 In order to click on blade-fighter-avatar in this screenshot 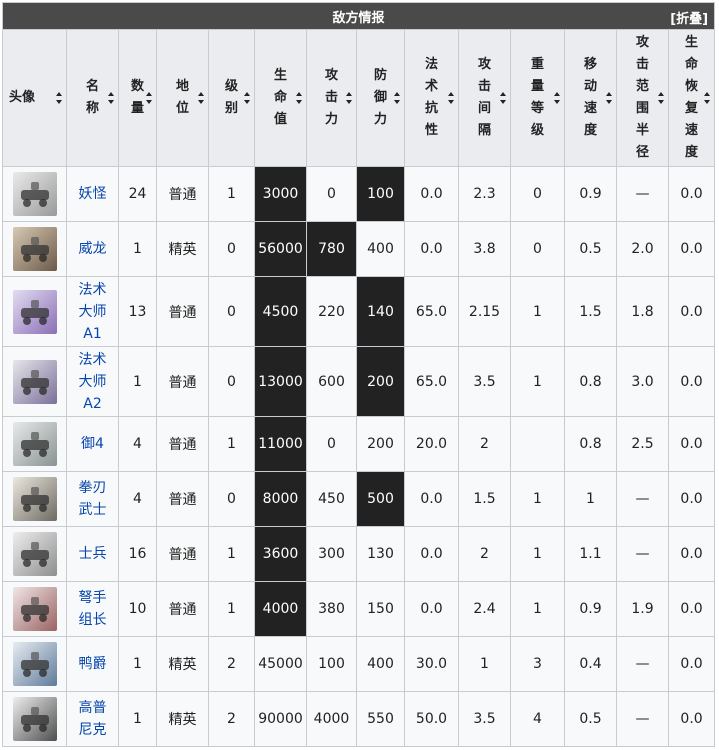, I will do `click(34, 499)`.